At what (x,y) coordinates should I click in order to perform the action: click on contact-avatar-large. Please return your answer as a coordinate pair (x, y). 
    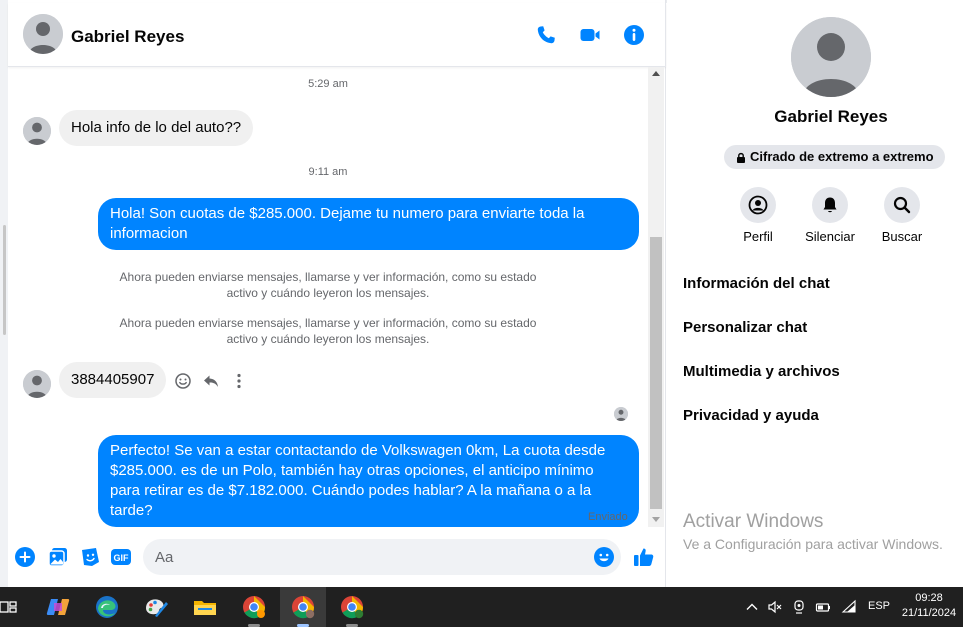
    Looking at the image, I should click on (831, 57).